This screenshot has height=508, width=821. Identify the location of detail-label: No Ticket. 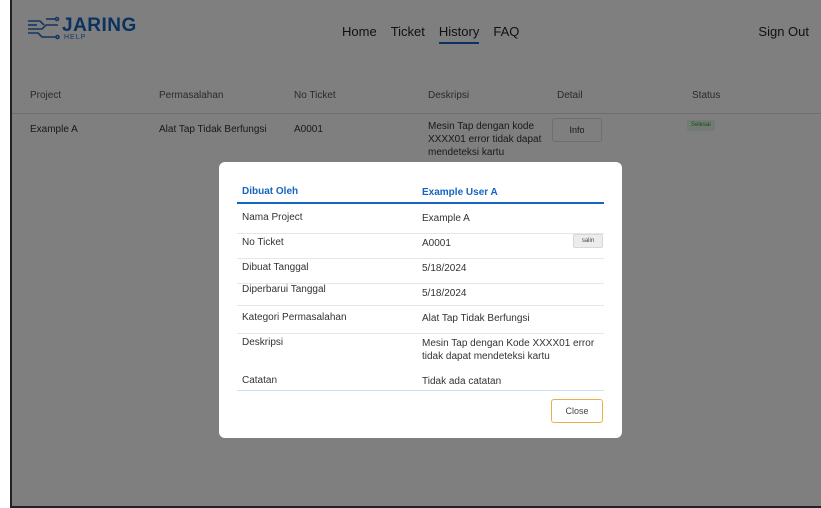
(263, 242).